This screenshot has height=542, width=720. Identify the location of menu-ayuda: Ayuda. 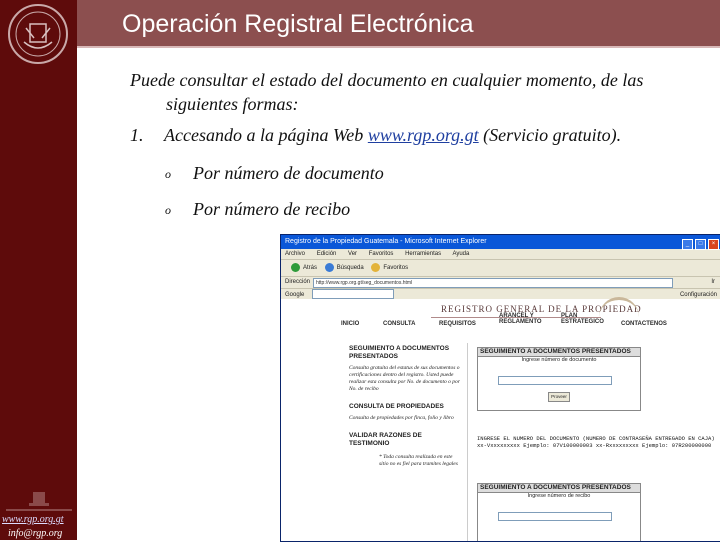
(460, 254).